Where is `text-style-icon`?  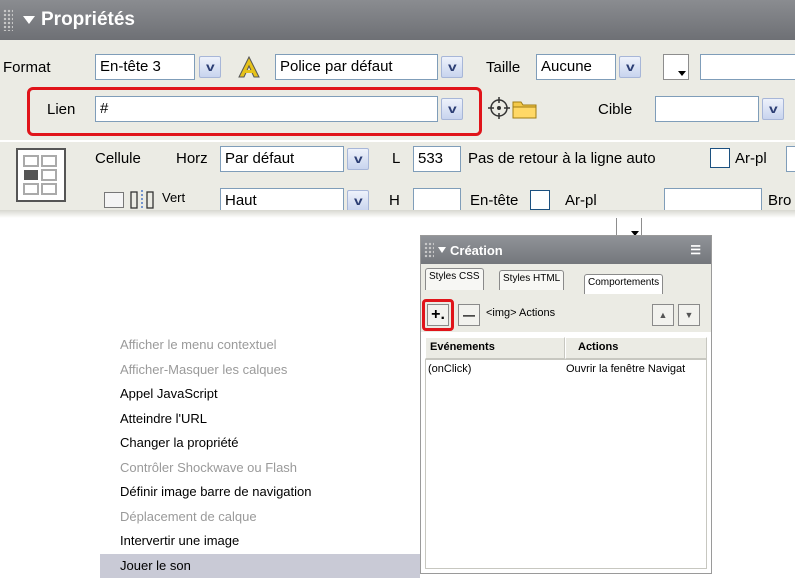
text-style-icon is located at coordinates (250, 67).